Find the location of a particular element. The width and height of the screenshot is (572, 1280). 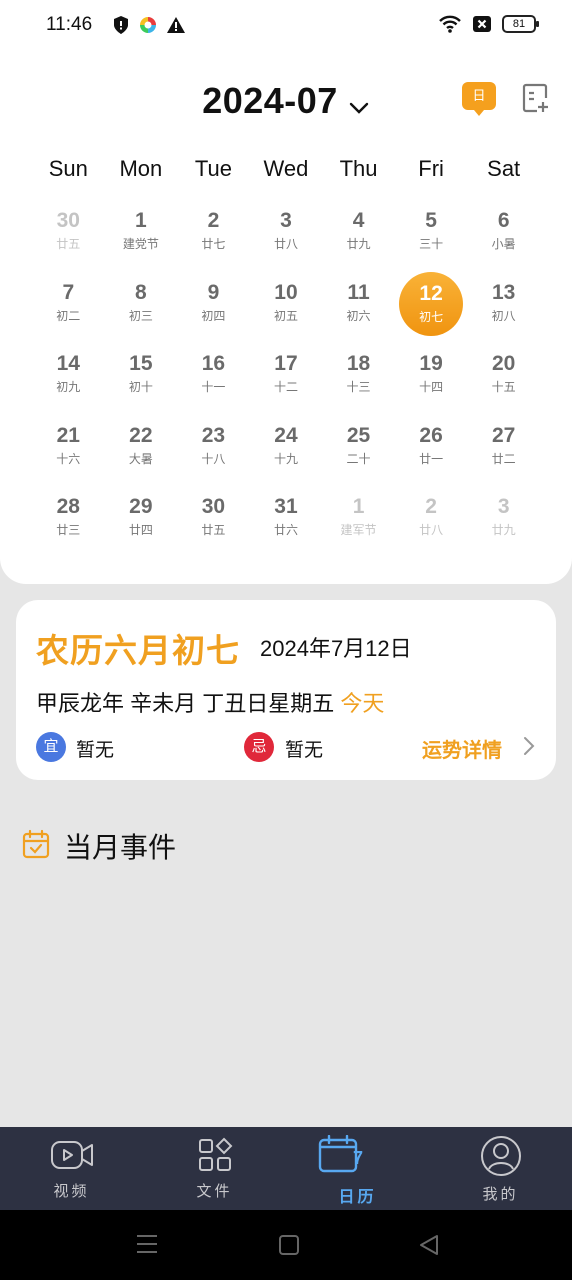

nav-tab-calendar: 7 日历 is located at coordinates (357, 1168).